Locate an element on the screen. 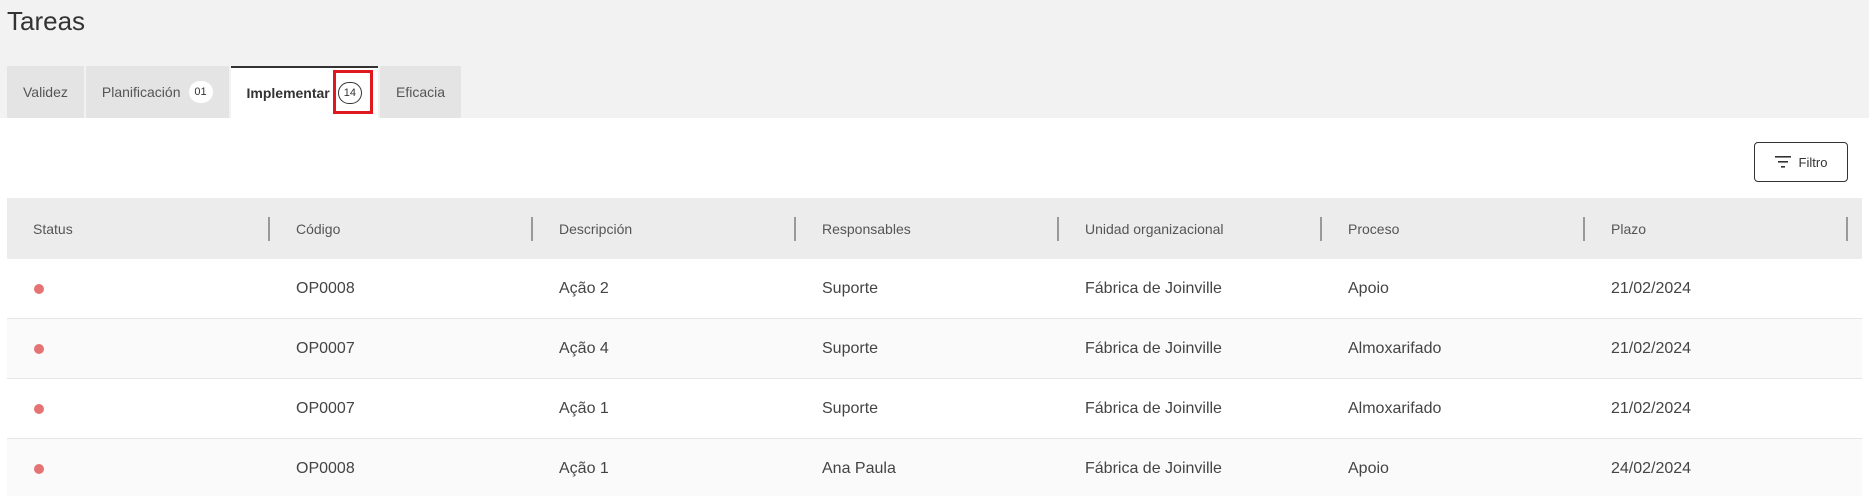 The image size is (1869, 496). tab-label: Eficacia is located at coordinates (421, 92).